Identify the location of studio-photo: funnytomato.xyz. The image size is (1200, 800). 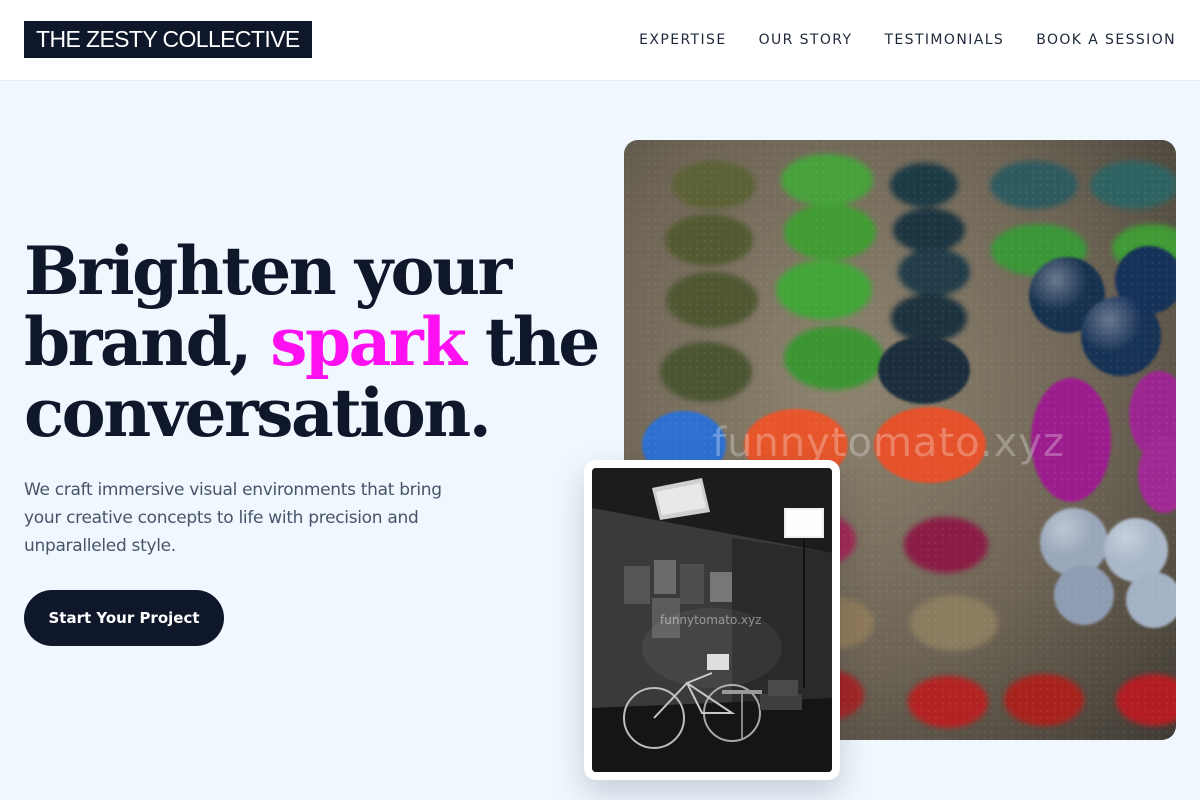
(712, 620).